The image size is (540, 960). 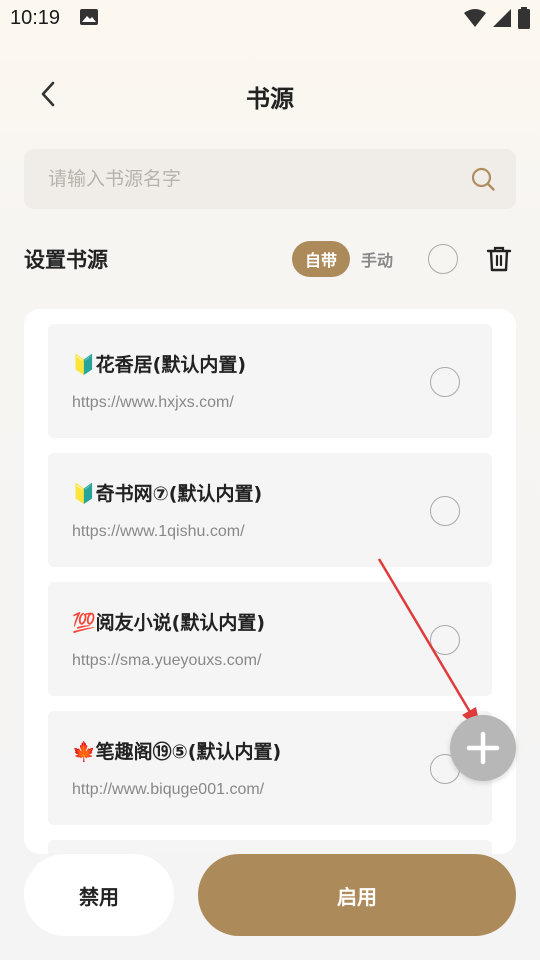 I want to click on source-item: 🔰花香居(默认内置) https://www.hxjxs.com/, so click(x=270, y=381).